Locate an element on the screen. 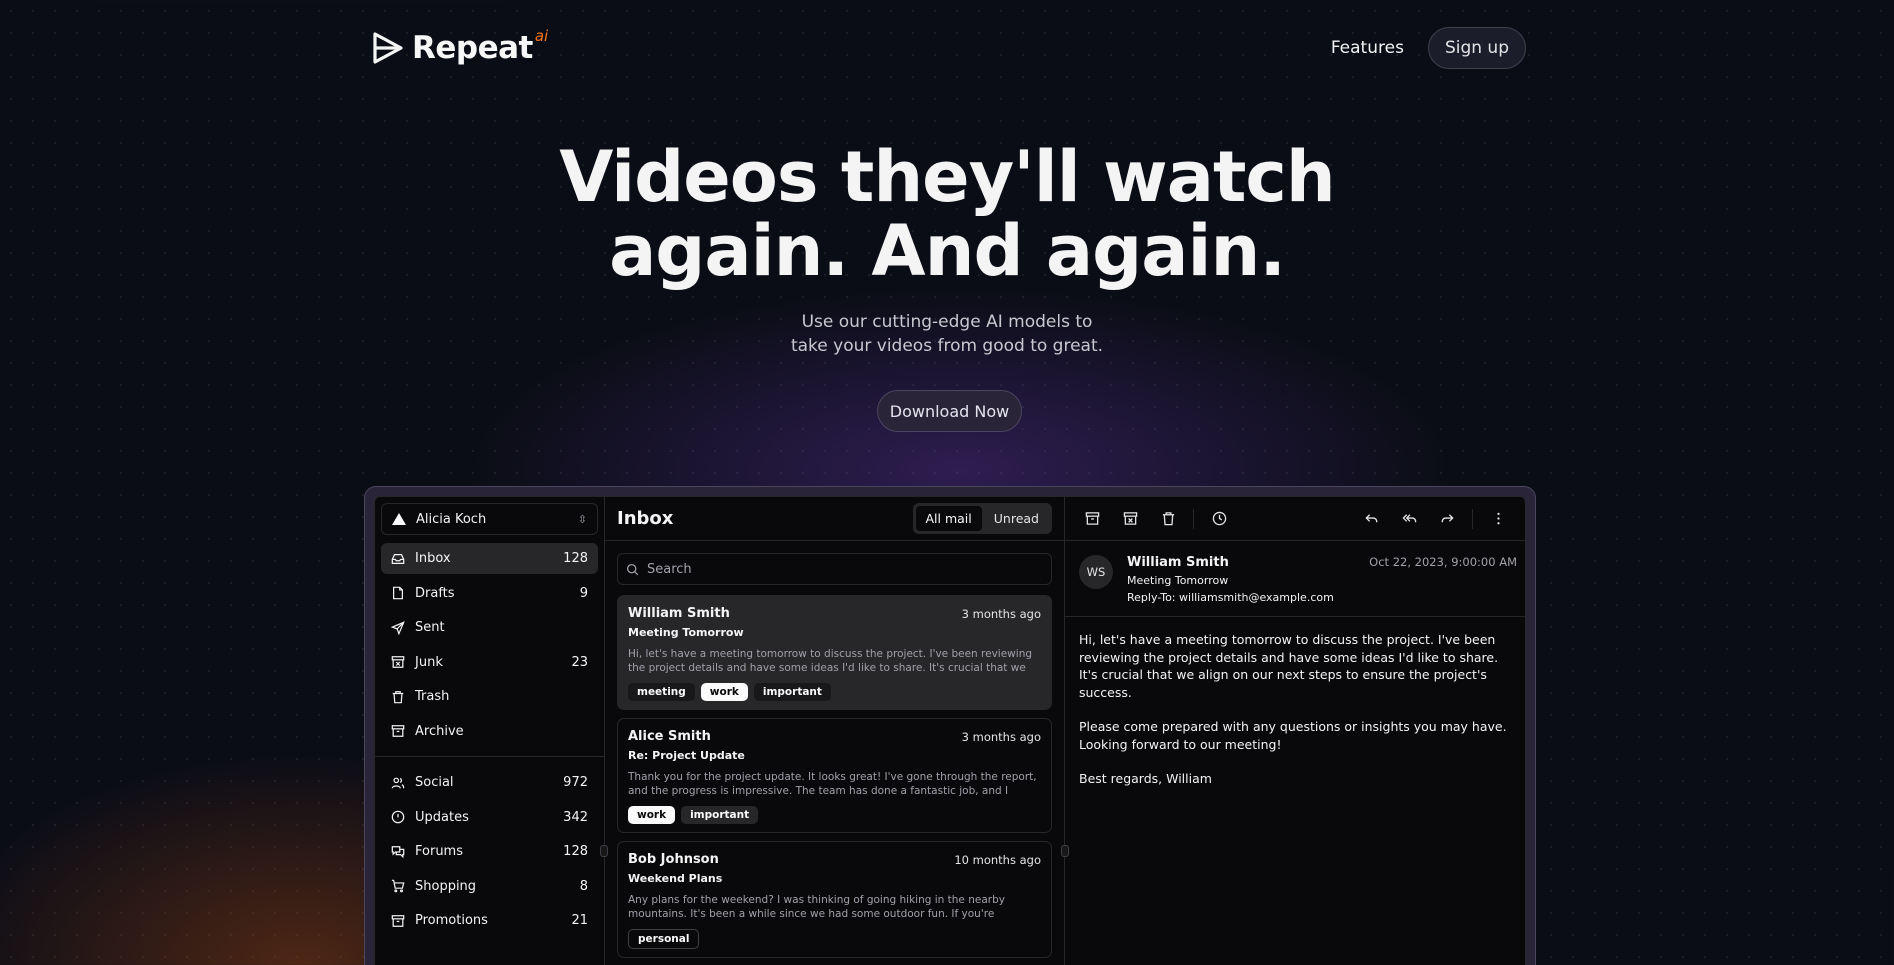  sidebar-item-inbox: Inbox 128 is located at coordinates (489, 558).